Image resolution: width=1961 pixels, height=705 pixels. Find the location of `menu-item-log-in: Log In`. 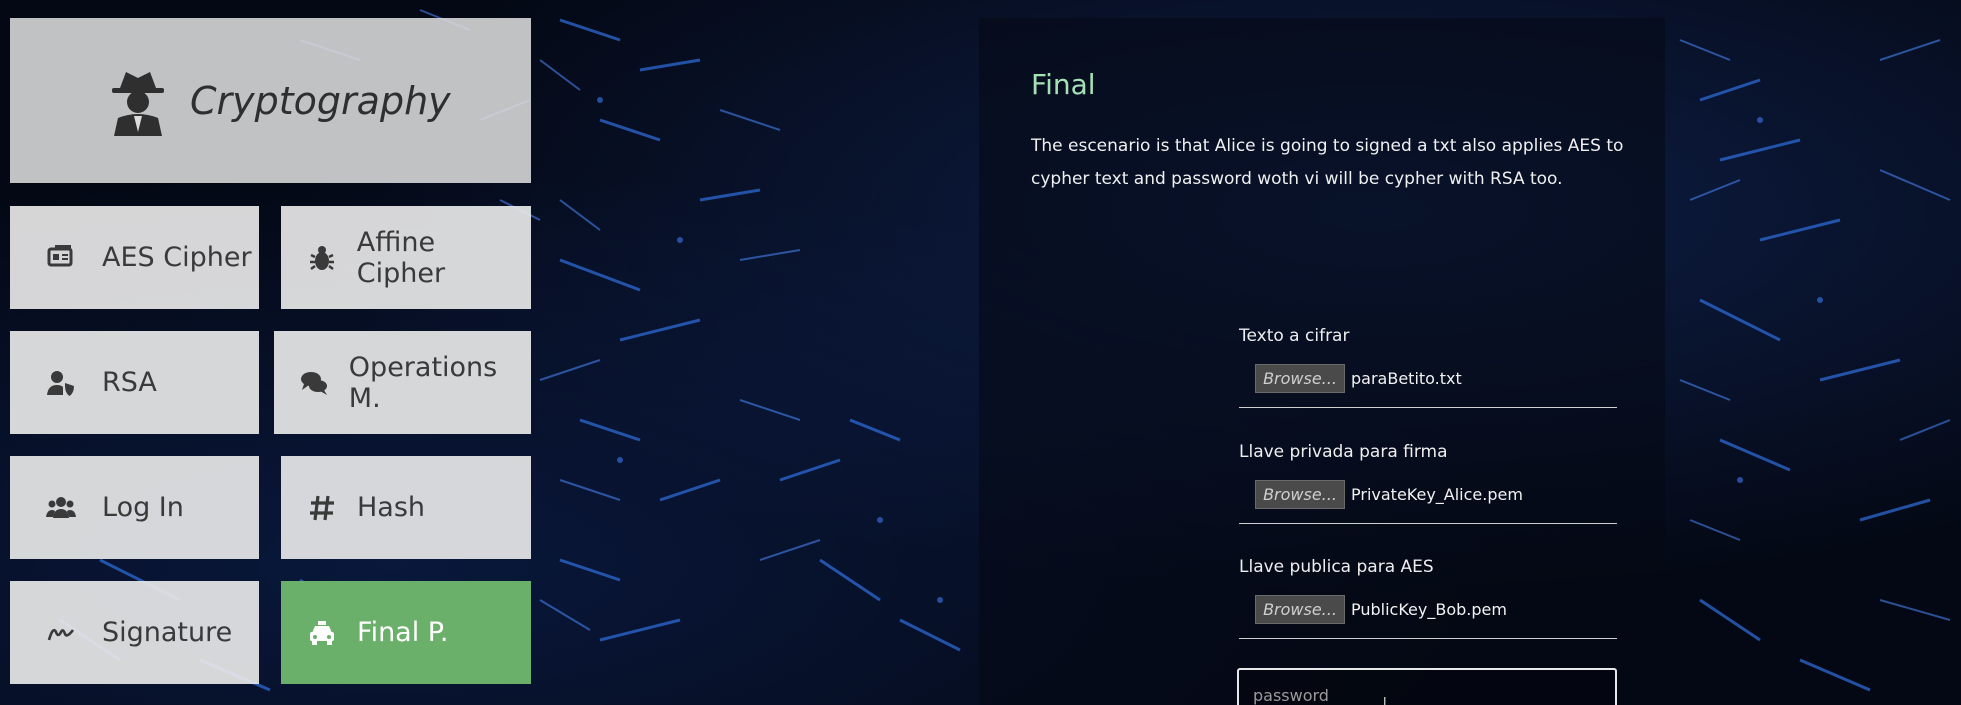

menu-item-log-in: Log In is located at coordinates (134, 507).